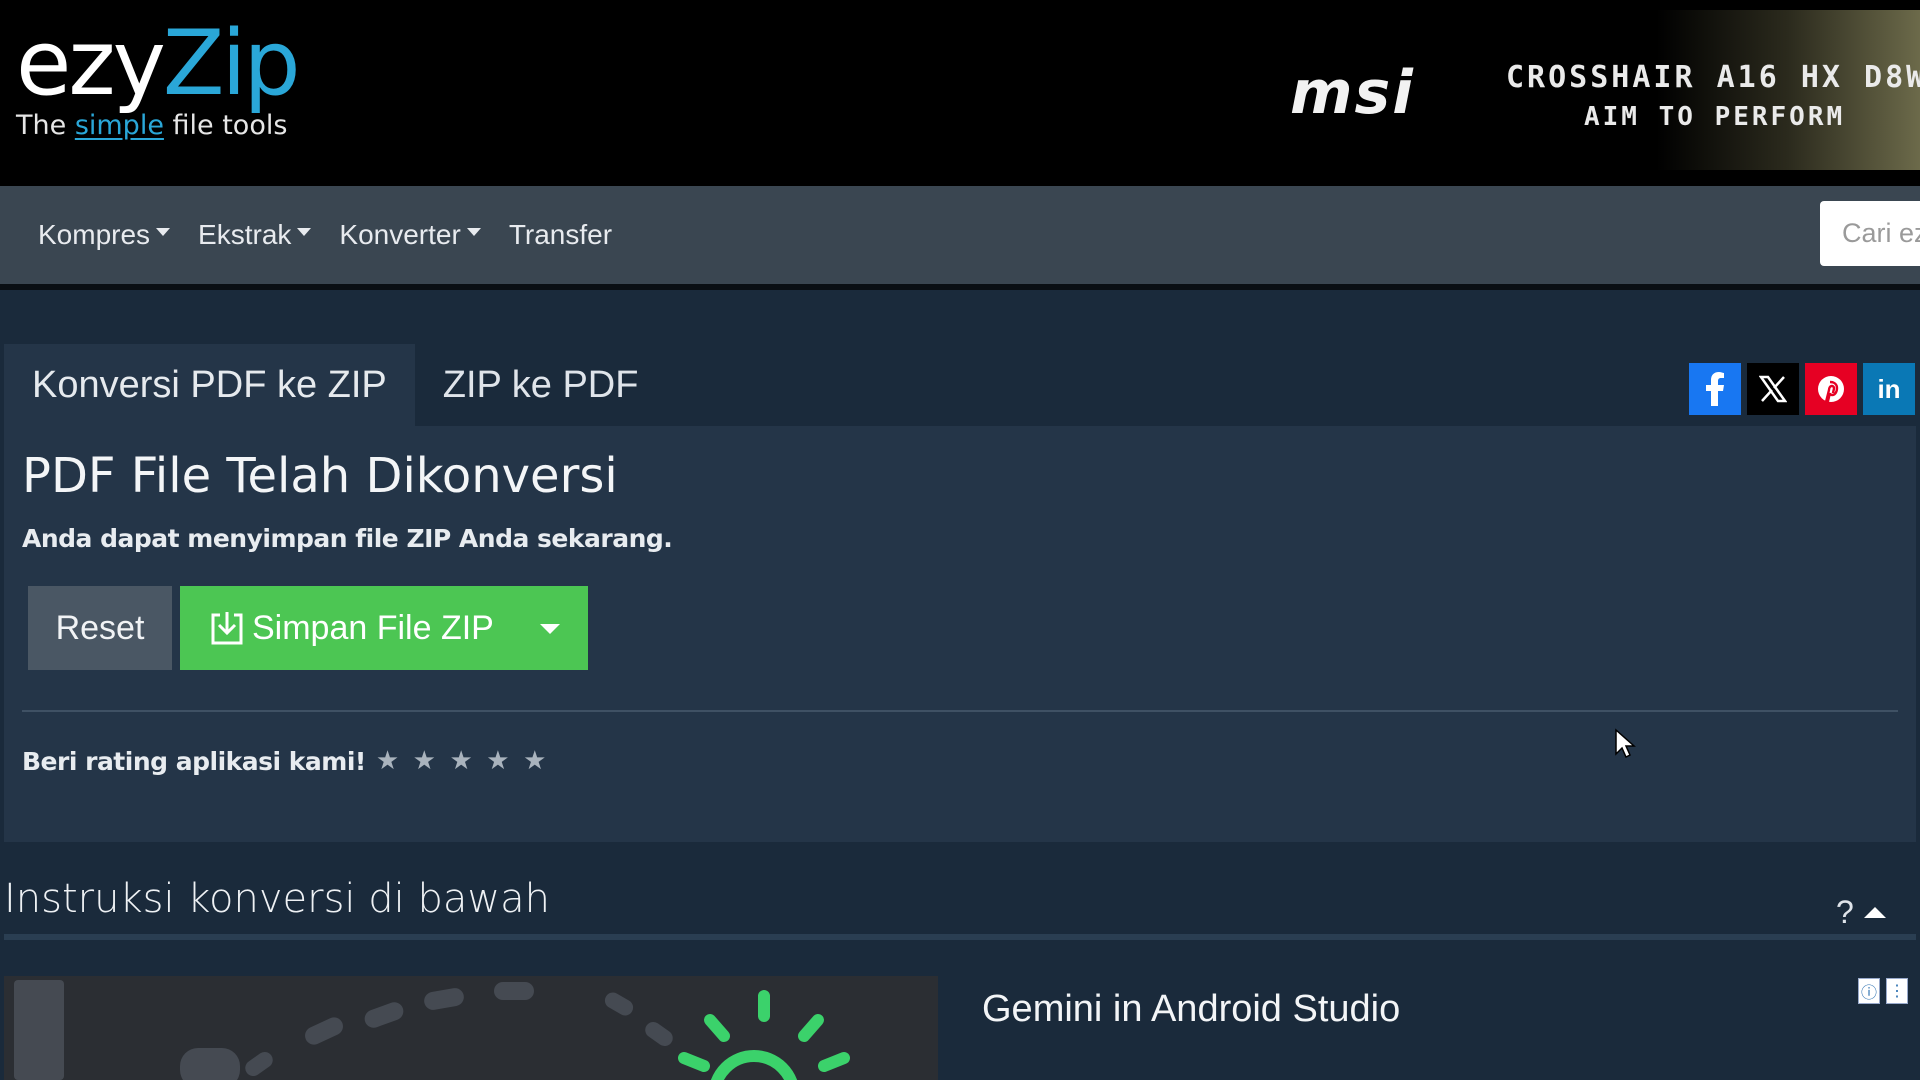 The width and height of the screenshot is (1920, 1080). Describe the element at coordinates (541, 385) in the screenshot. I see `tab-zip-to-pdf: ZIP ke PDF` at that location.